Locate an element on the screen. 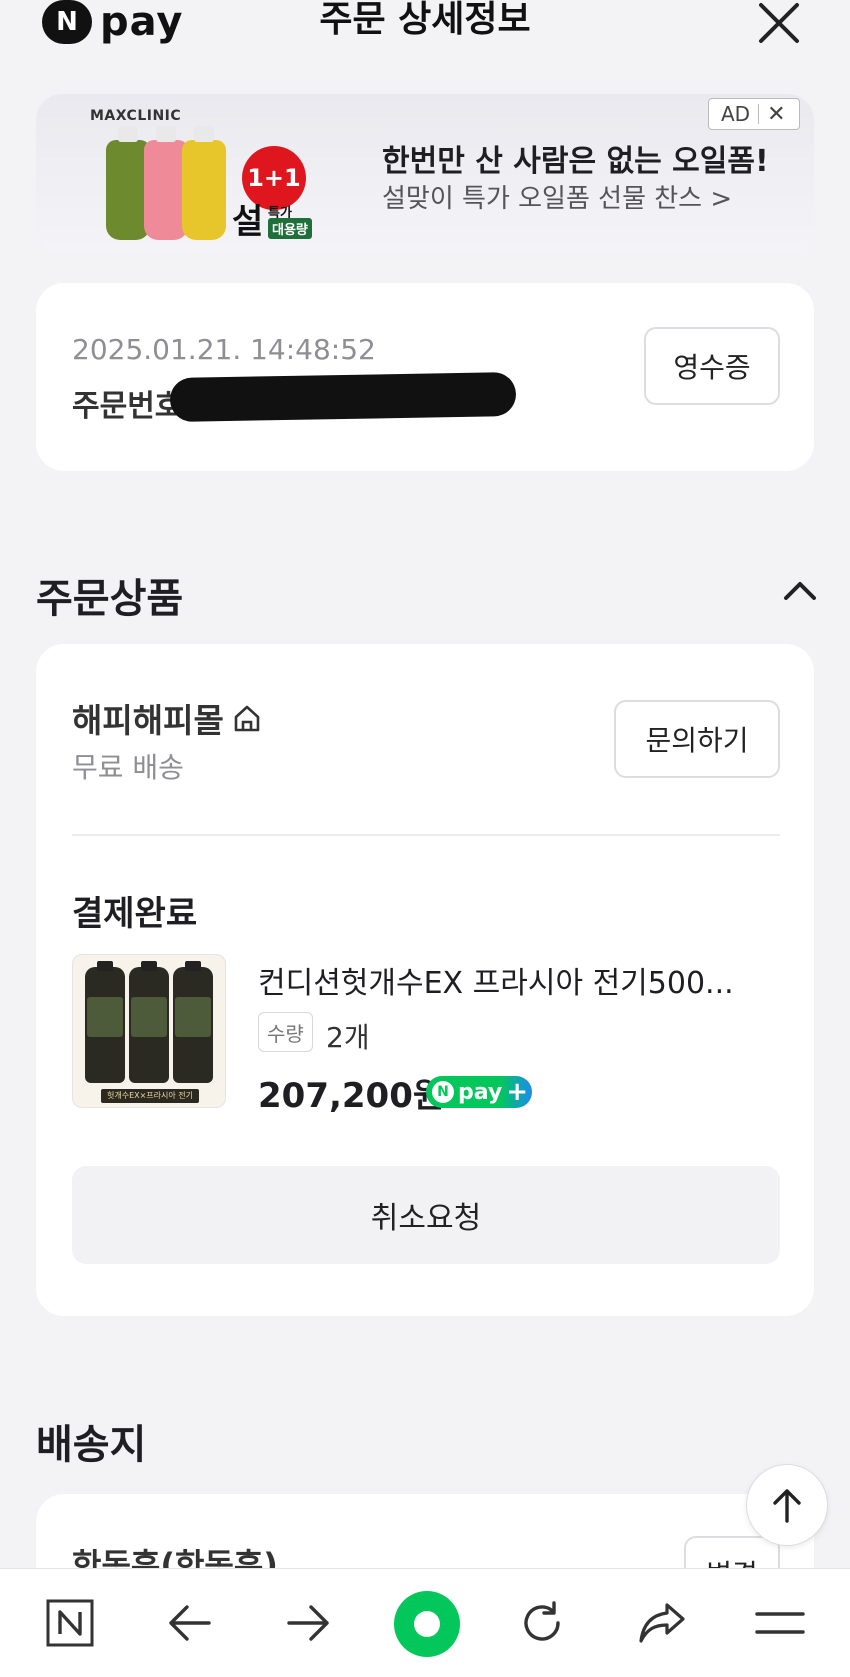  cancel-request-button: 취소요청 is located at coordinates (426, 1215).